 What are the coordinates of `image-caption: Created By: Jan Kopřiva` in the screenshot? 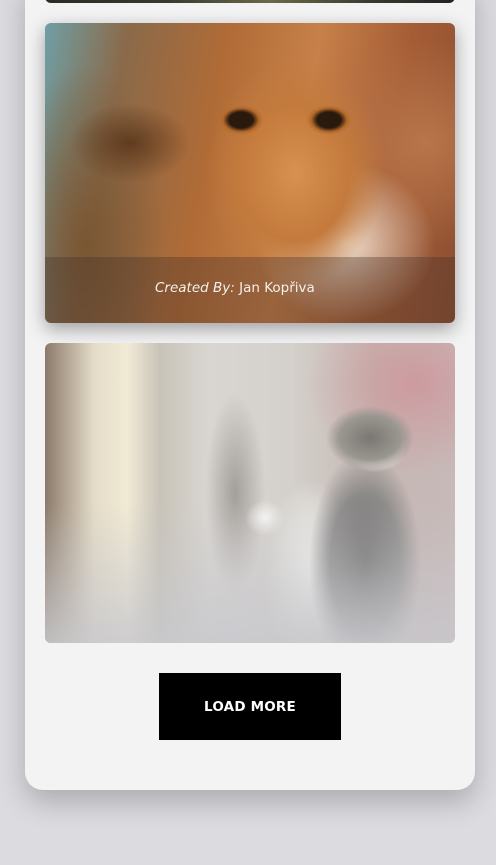 It's located at (235, 288).